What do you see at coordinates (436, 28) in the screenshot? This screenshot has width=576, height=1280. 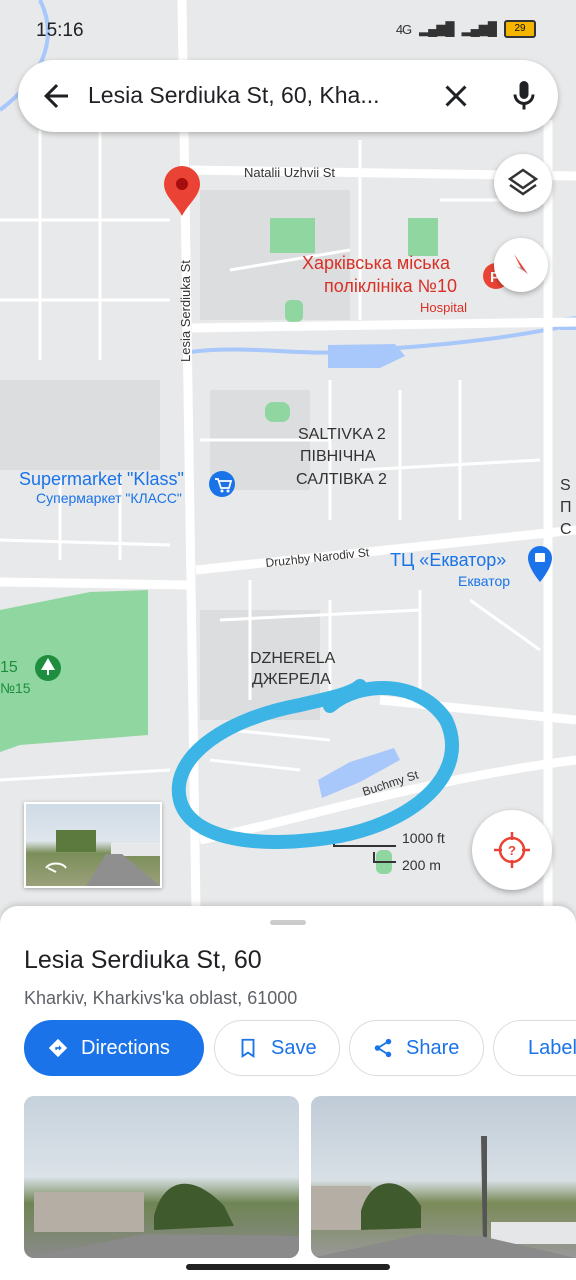 I see `signal-icon: ▂▄▆█` at bounding box center [436, 28].